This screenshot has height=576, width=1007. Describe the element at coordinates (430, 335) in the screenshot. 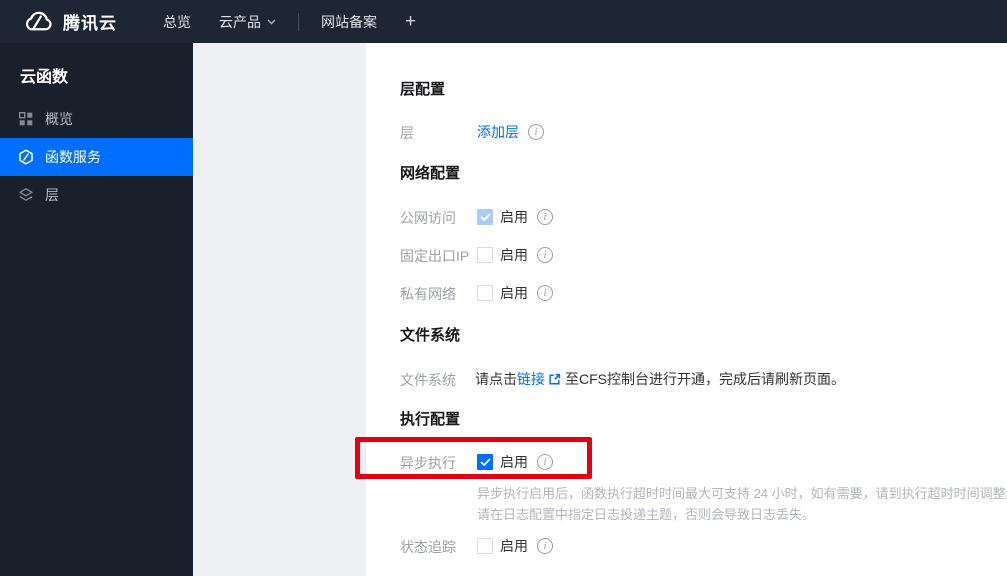

I see `section-title-filesystem: 文件系统` at that location.